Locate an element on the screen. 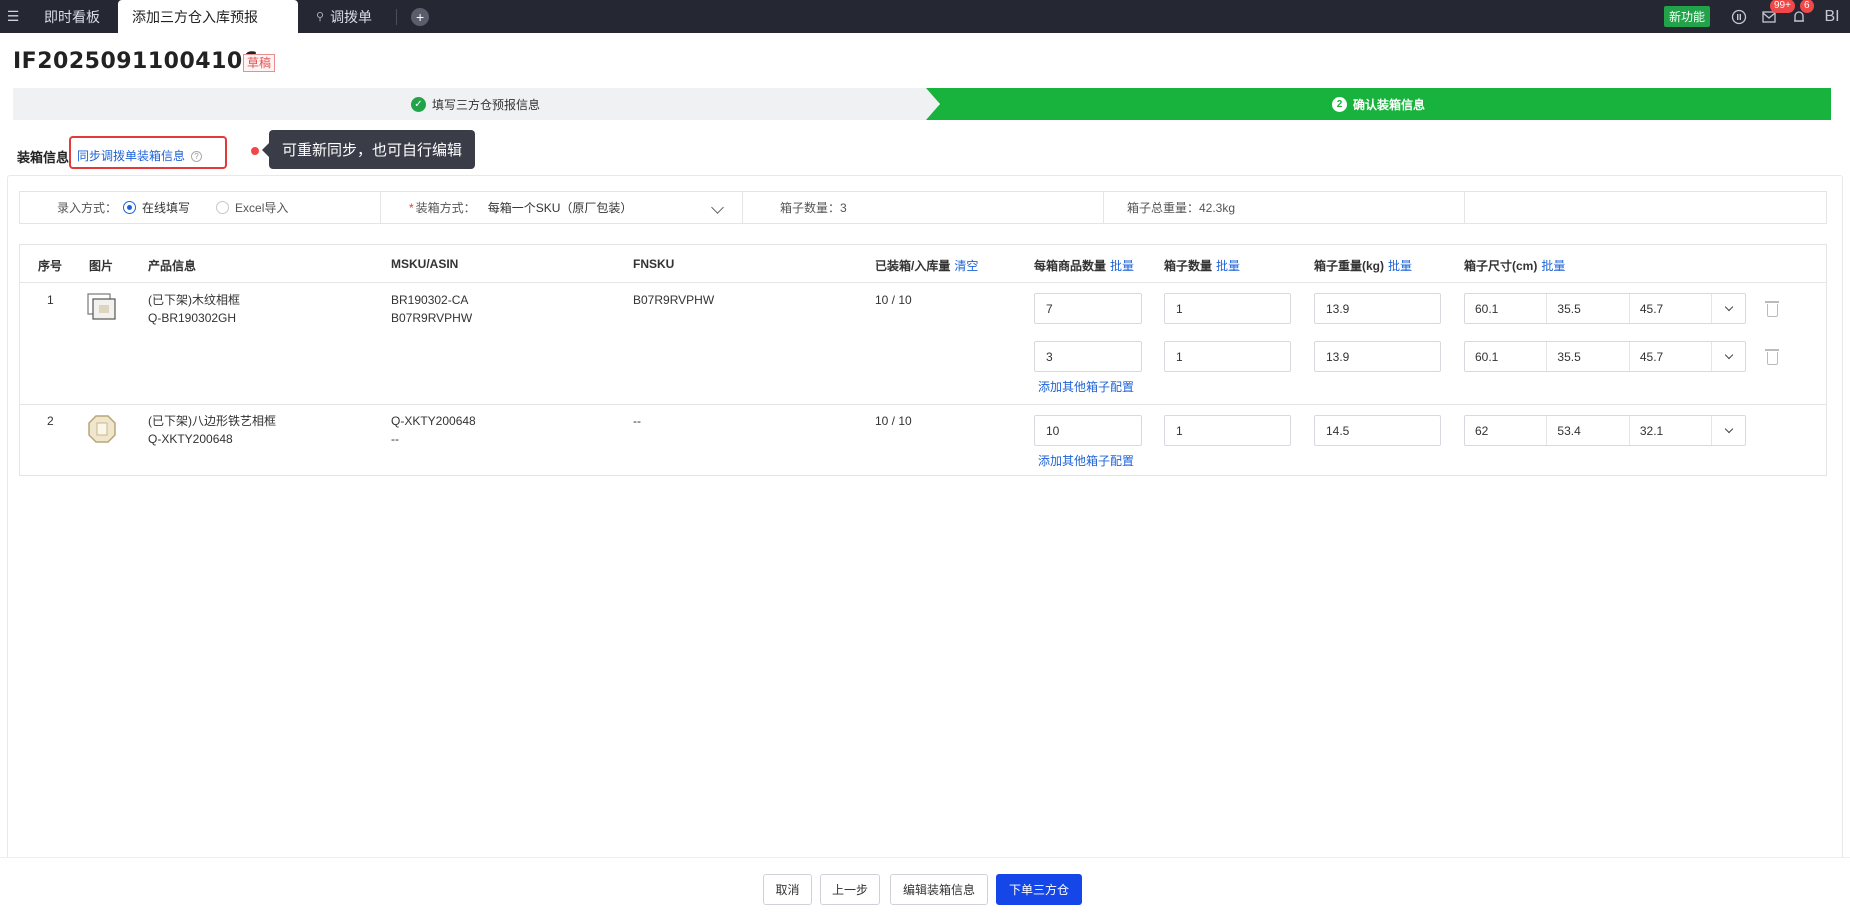 The width and height of the screenshot is (1850, 919). clear-link: 清空 is located at coordinates (966, 266).